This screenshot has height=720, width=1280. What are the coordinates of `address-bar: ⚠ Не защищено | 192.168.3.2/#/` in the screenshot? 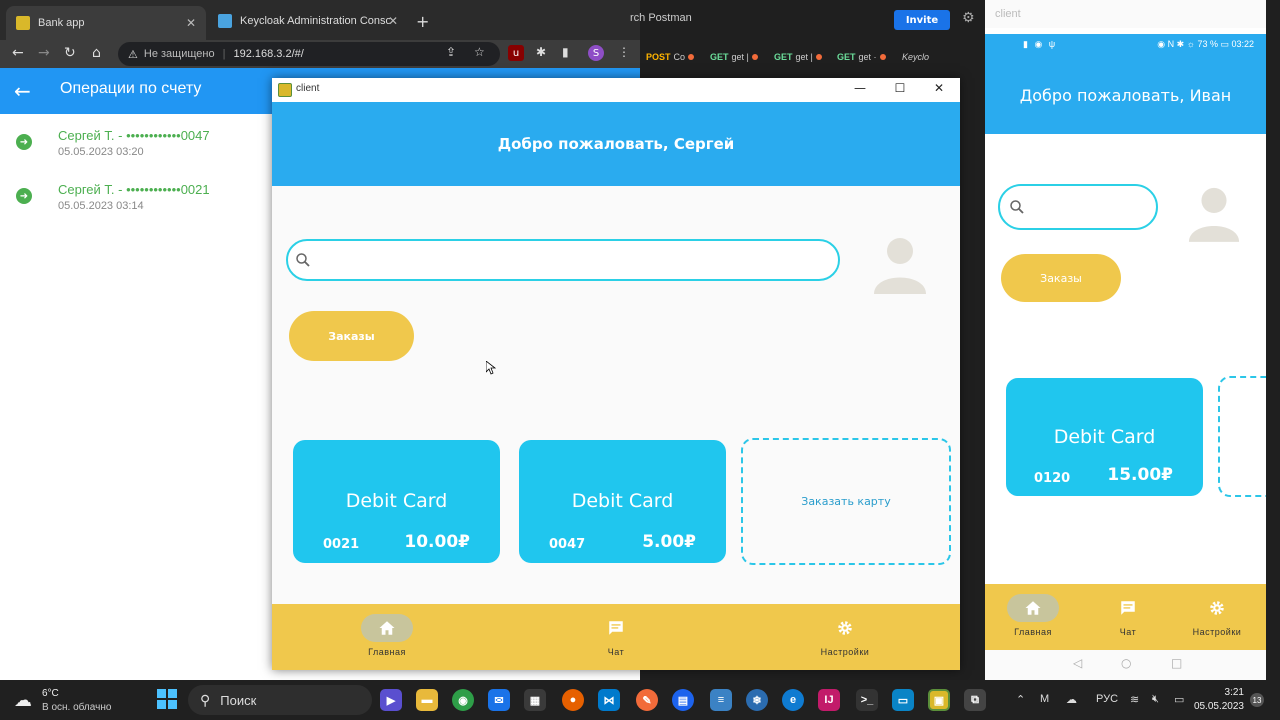 It's located at (309, 54).